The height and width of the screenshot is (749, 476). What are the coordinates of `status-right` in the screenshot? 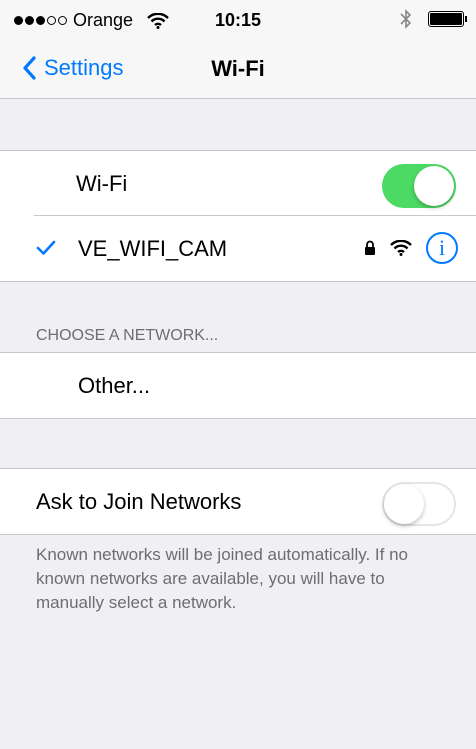 It's located at (433, 19).